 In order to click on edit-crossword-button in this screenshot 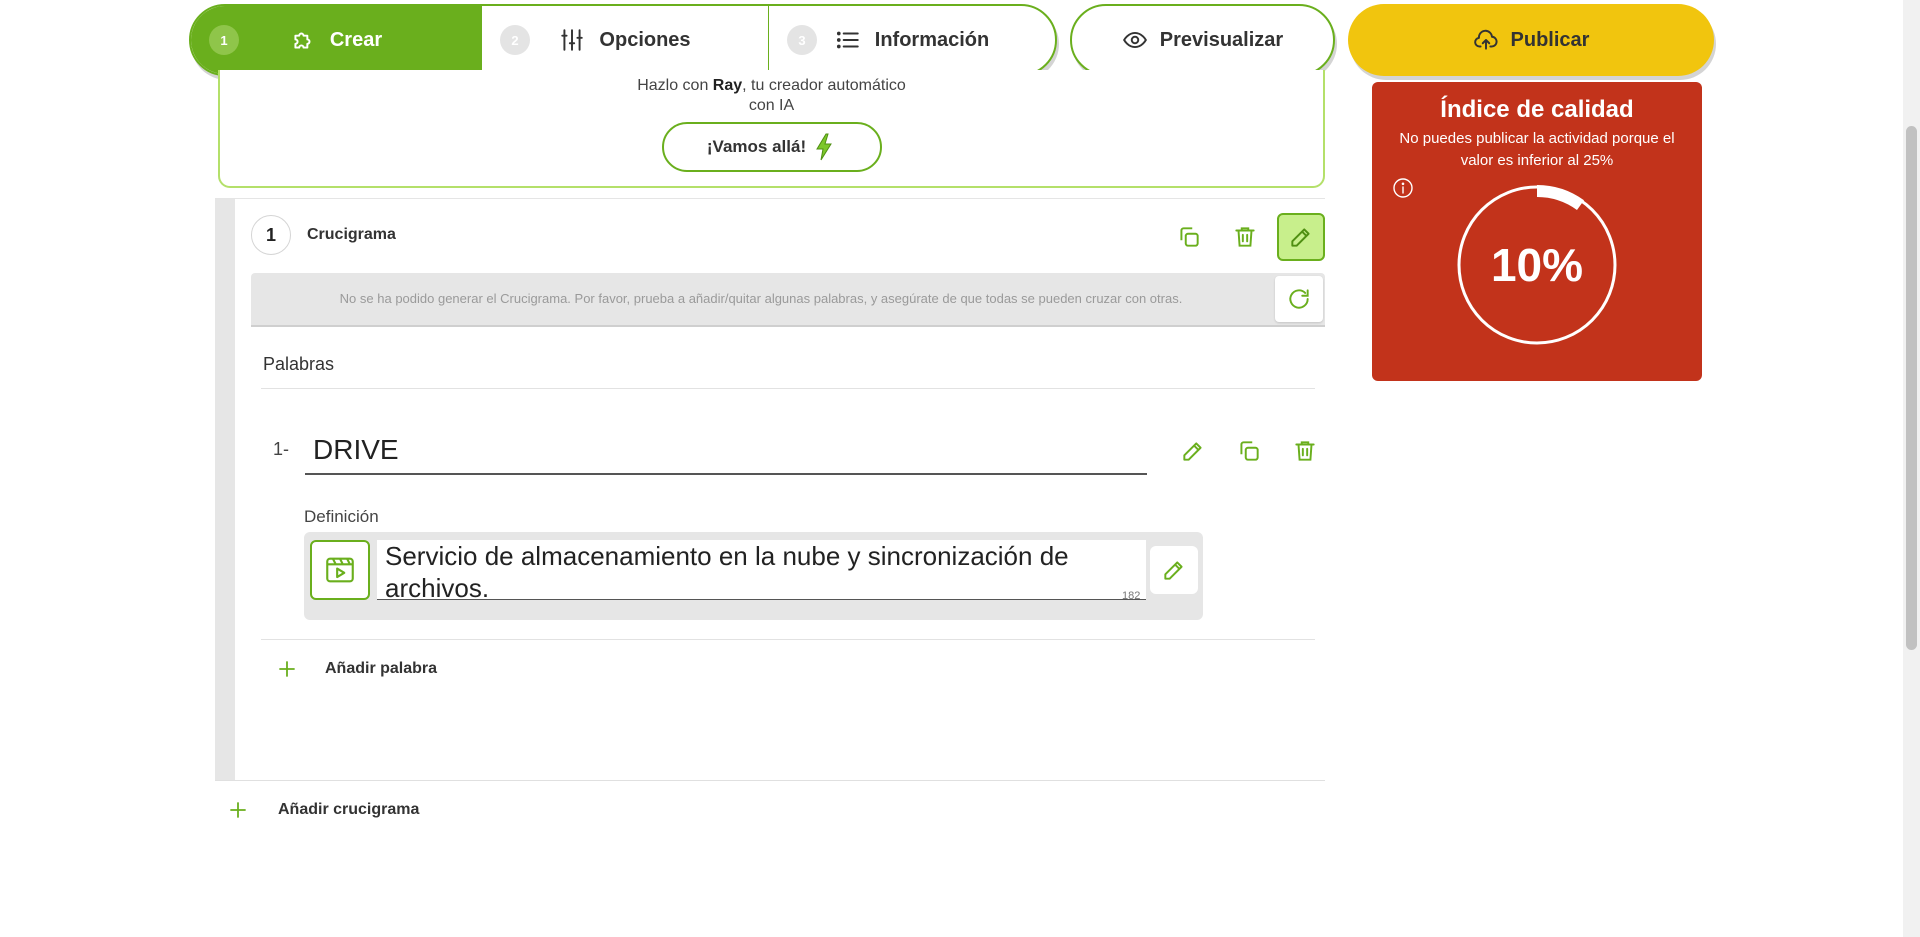, I will do `click(1301, 237)`.